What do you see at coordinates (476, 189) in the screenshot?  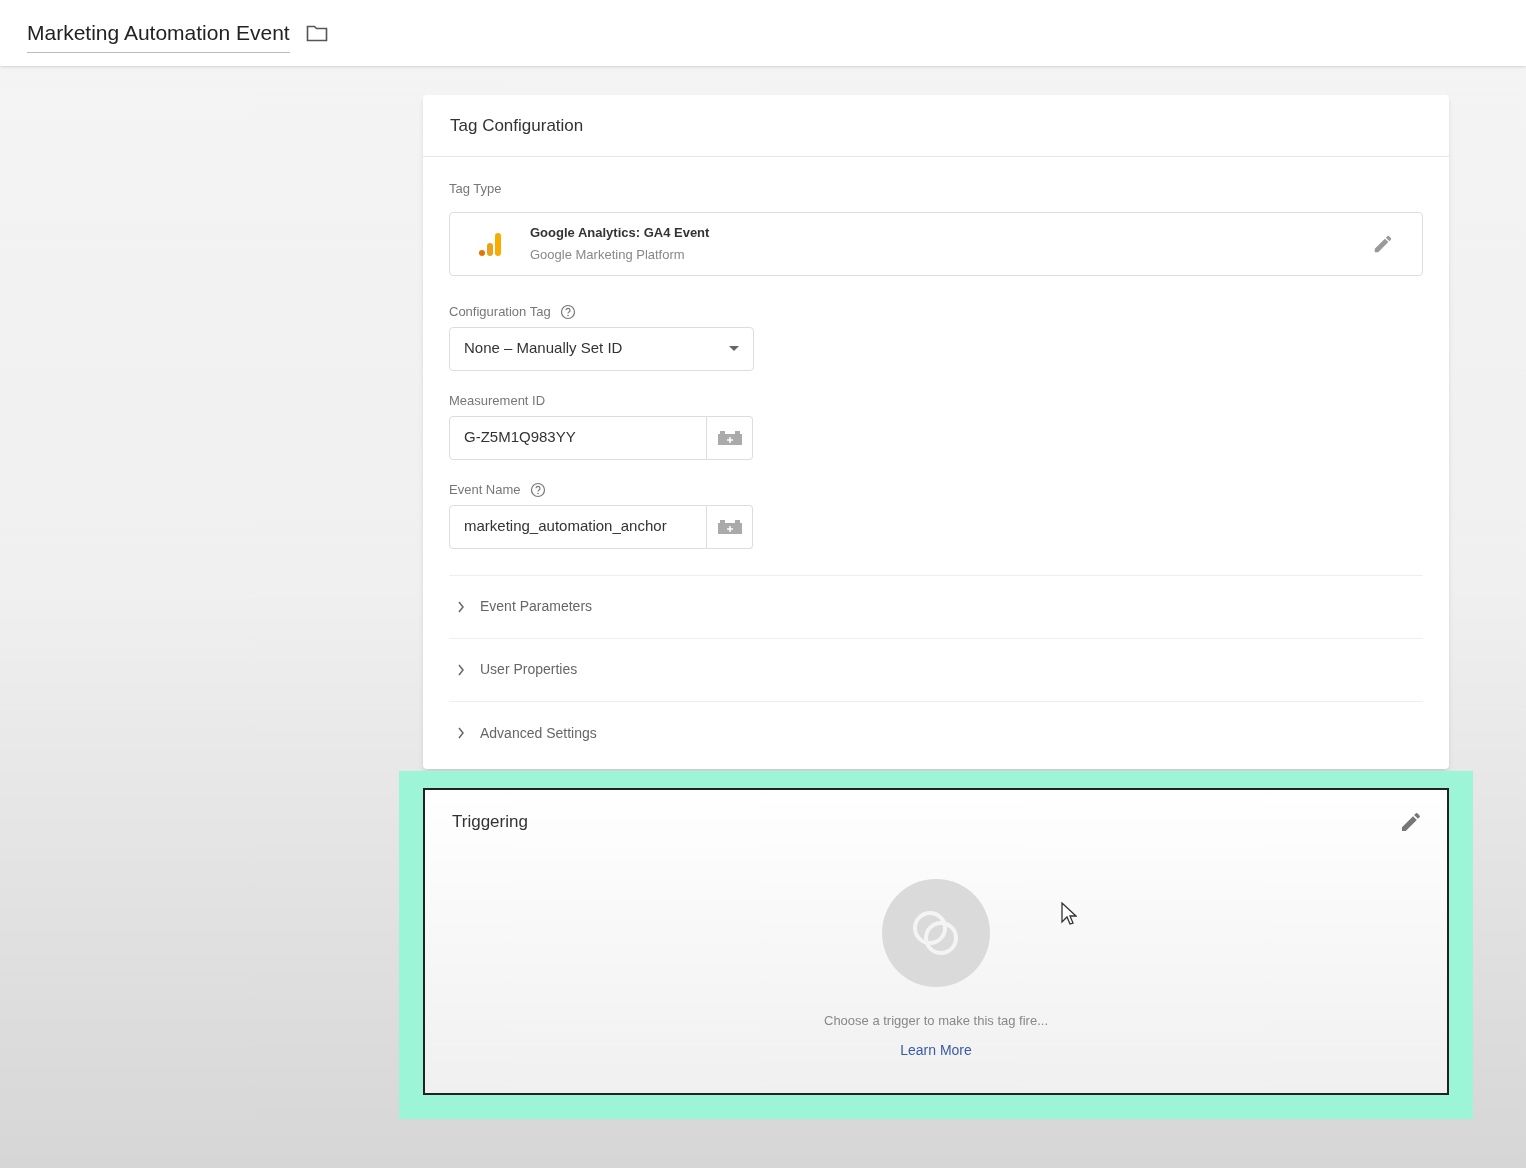 I see `field-label: Tag Type` at bounding box center [476, 189].